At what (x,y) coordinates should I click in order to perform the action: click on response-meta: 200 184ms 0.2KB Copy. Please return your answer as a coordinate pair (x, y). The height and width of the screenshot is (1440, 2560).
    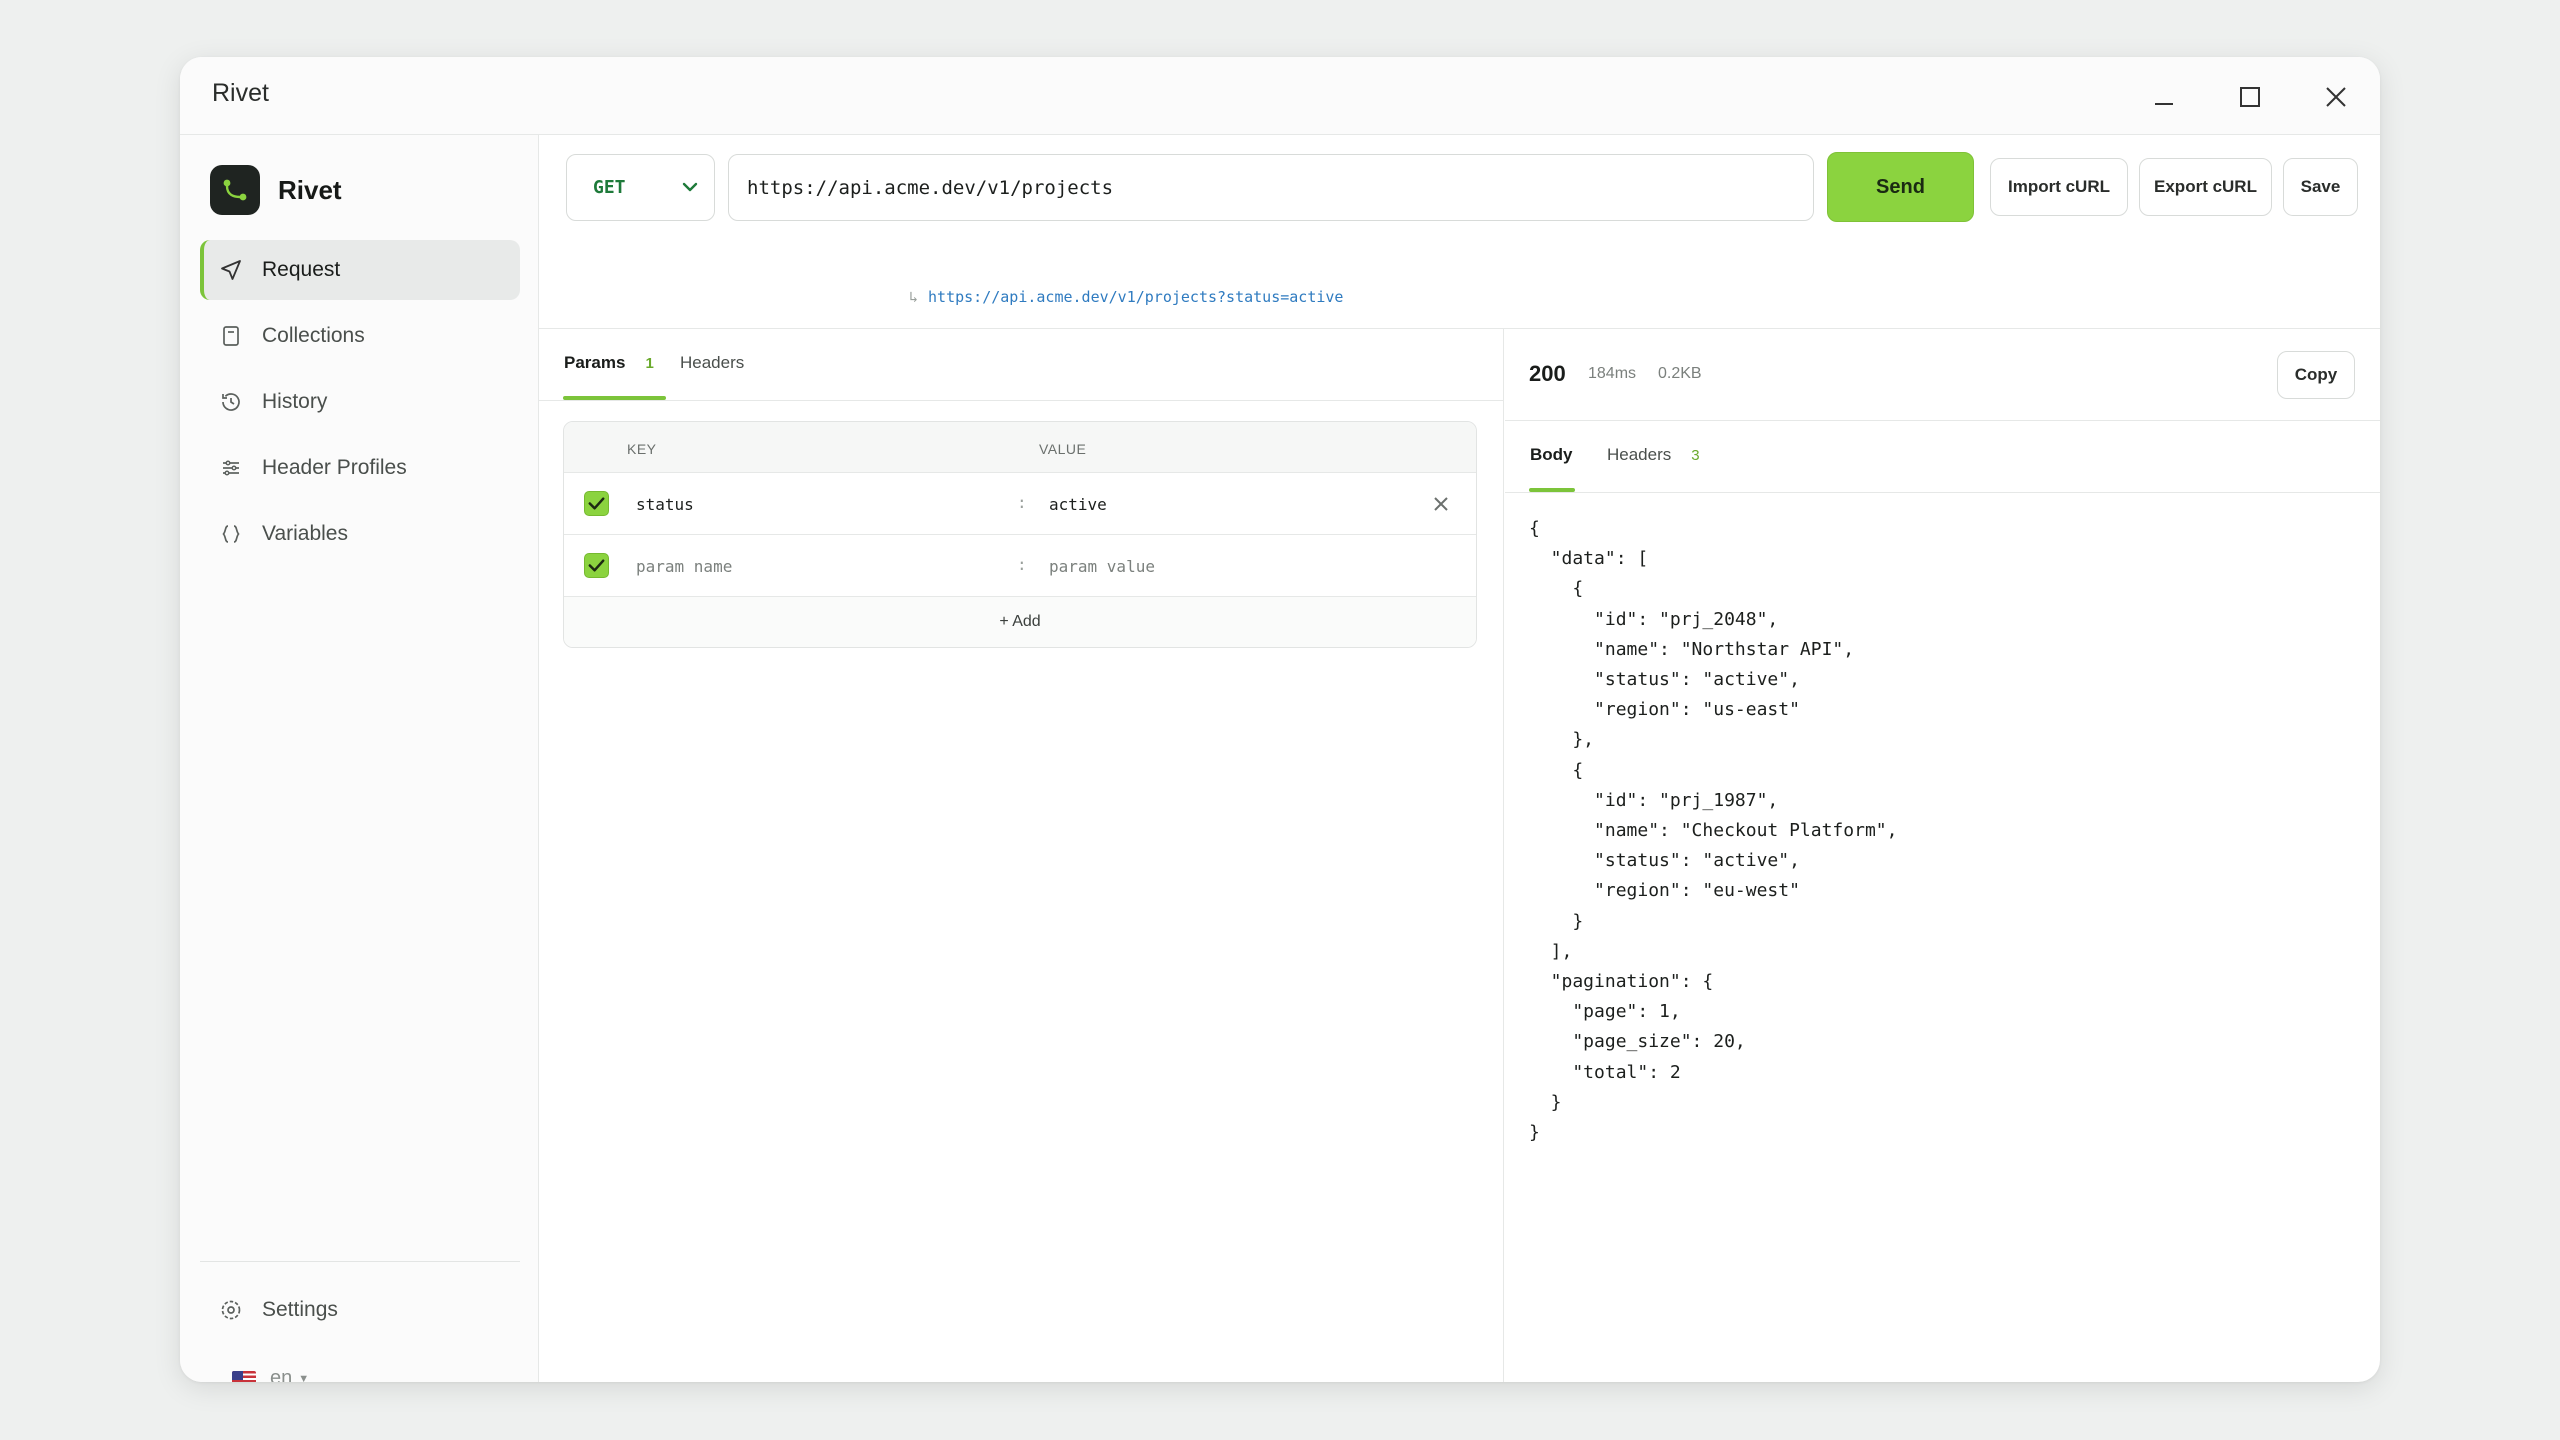
    Looking at the image, I should click on (1942, 375).